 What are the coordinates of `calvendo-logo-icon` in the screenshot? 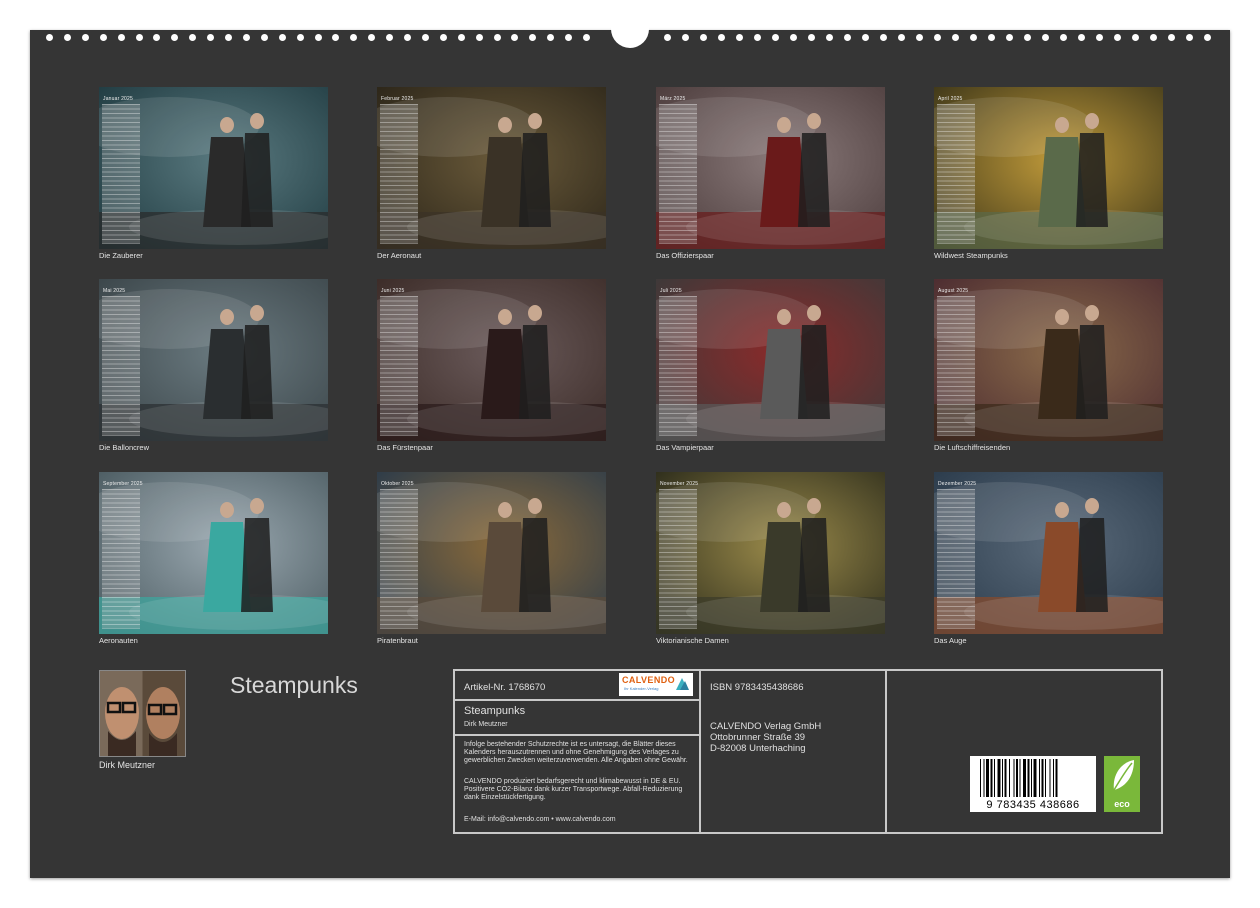 It's located at (682, 684).